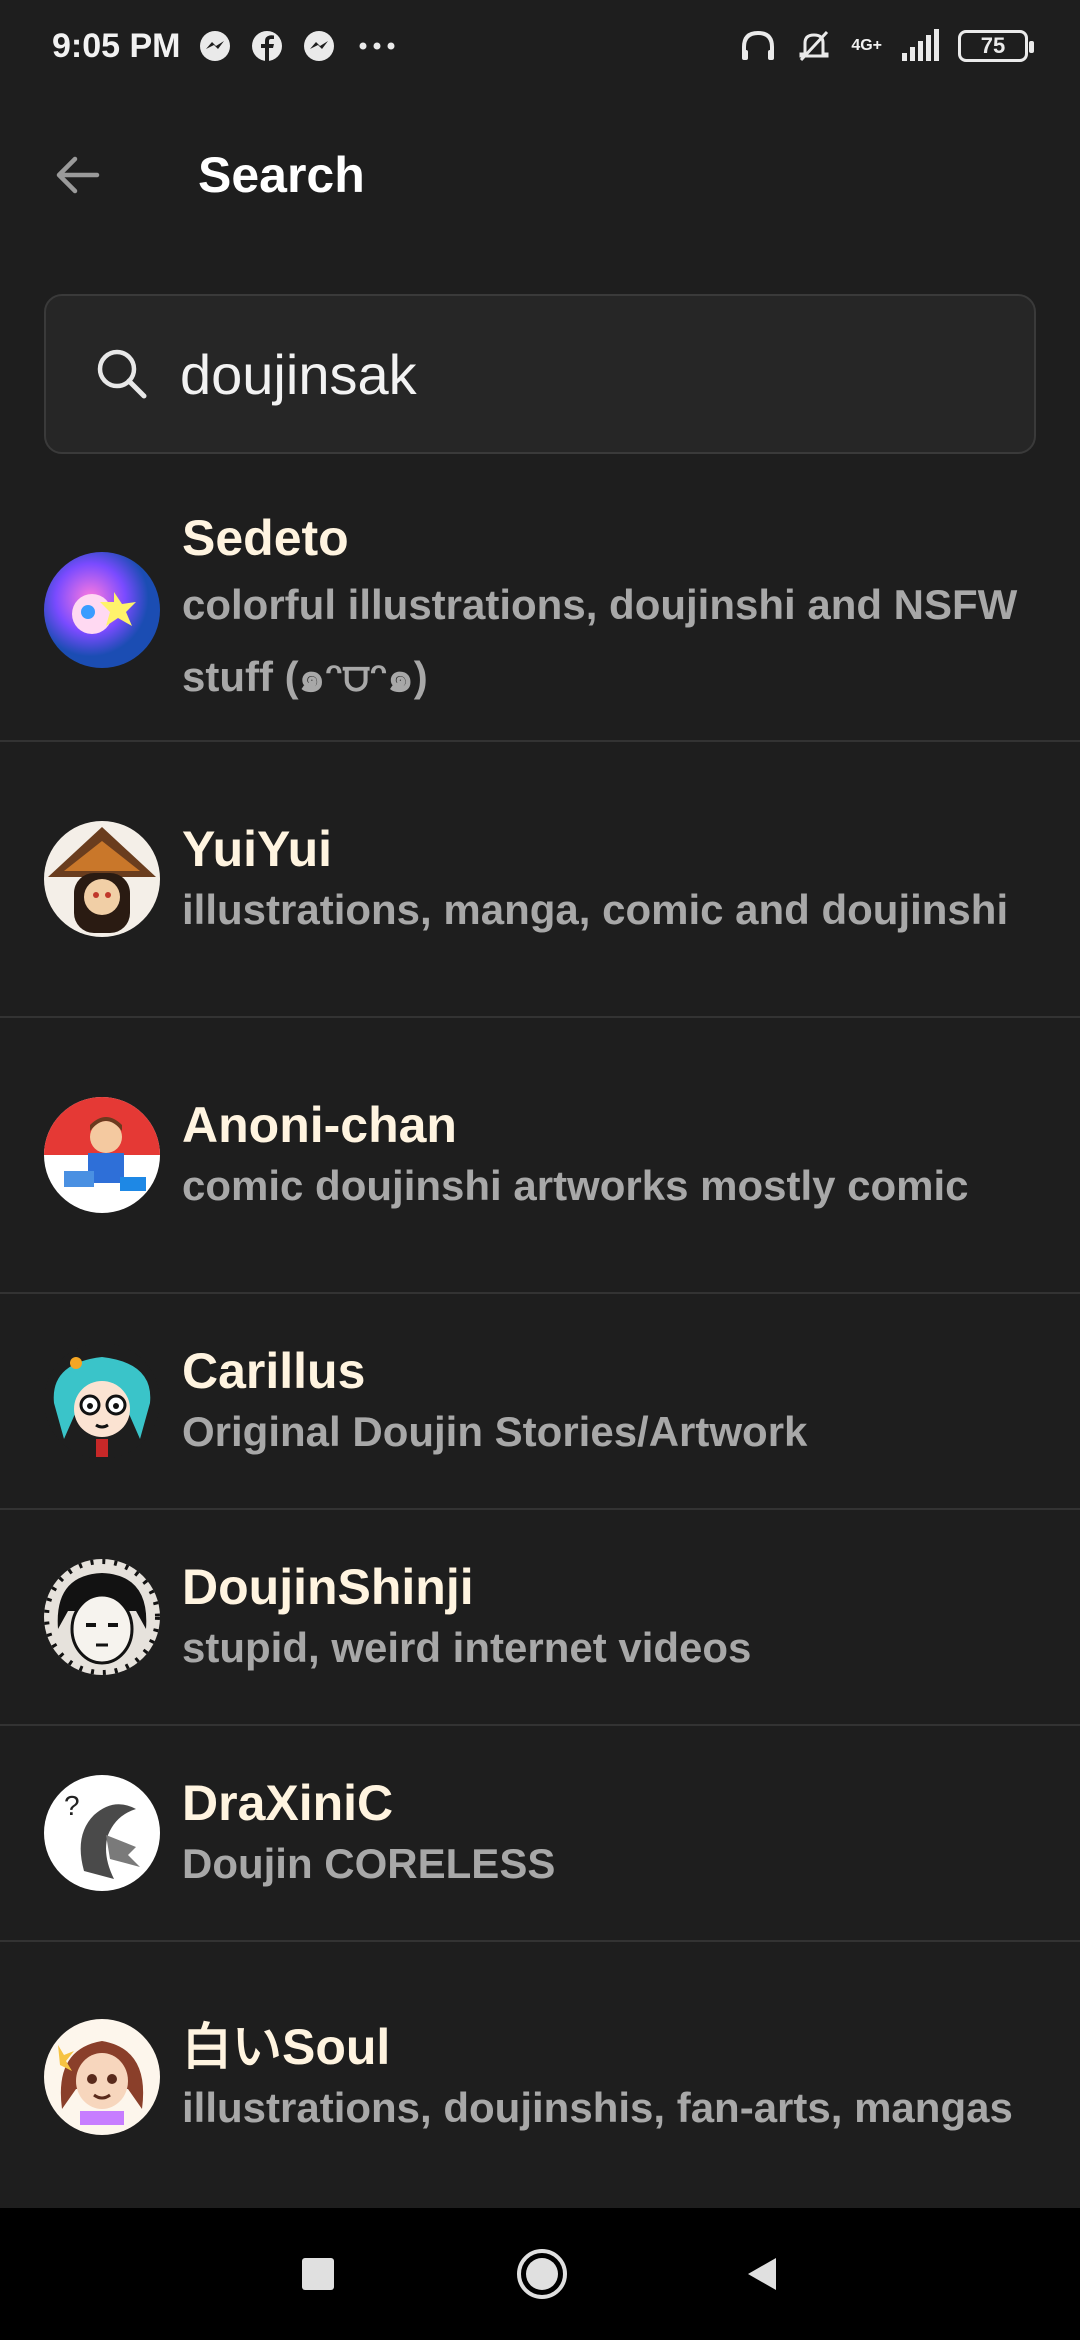 This screenshot has height=2340, width=1080. What do you see at coordinates (814, 46) in the screenshot?
I see `mute-icon` at bounding box center [814, 46].